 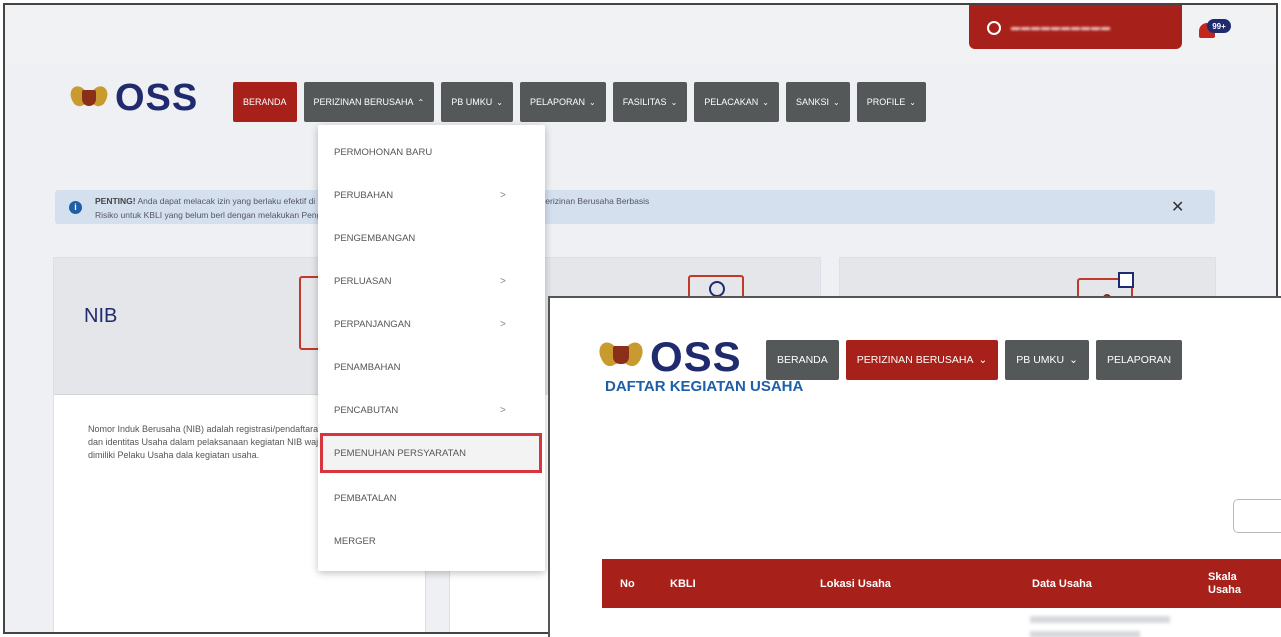 What do you see at coordinates (1139, 360) in the screenshot?
I see `nav-pelaporan: PELAPORAN` at bounding box center [1139, 360].